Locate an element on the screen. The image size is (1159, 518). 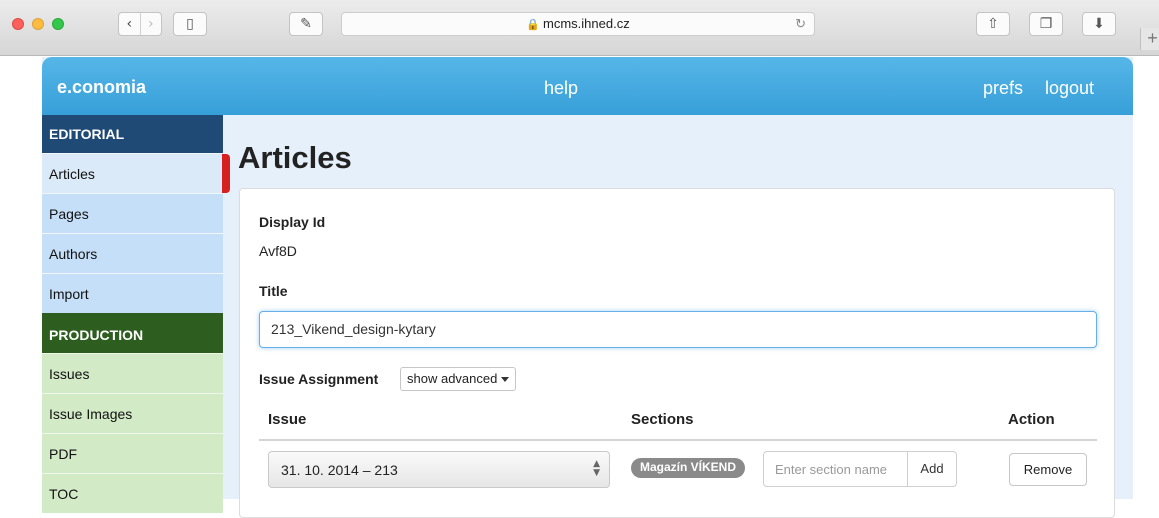
section-name-input: Enter section name is located at coordinates (835, 469).